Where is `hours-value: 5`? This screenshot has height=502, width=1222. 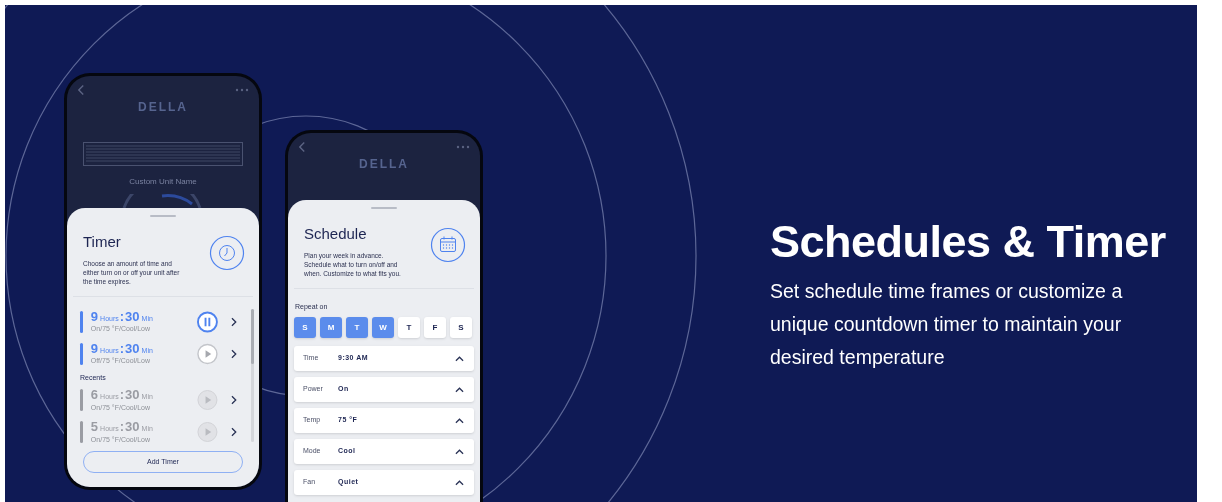 hours-value: 5 is located at coordinates (94, 427).